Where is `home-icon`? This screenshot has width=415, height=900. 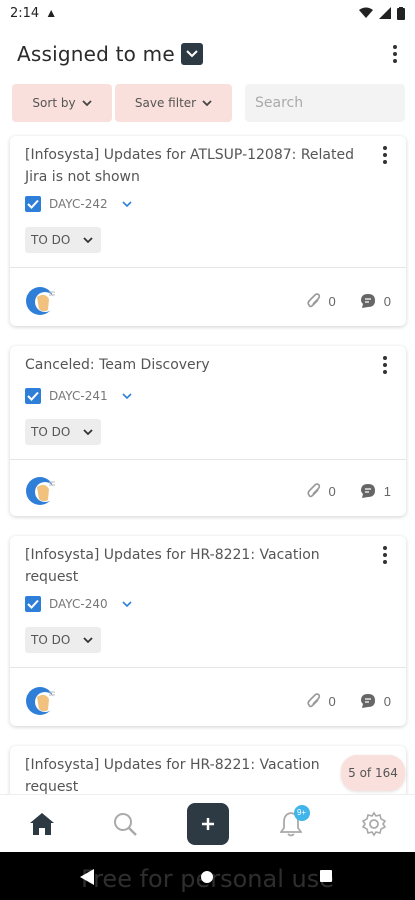 home-icon is located at coordinates (41, 823).